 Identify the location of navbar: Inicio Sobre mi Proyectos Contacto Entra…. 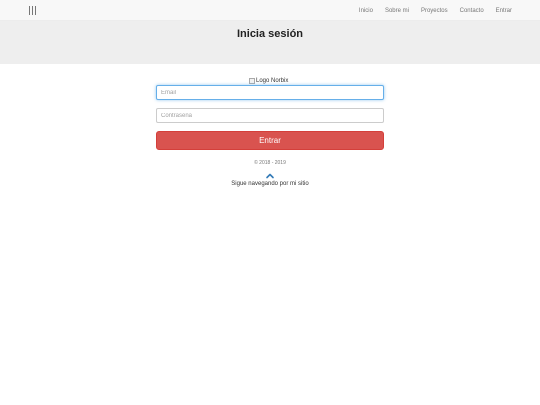
(270, 10).